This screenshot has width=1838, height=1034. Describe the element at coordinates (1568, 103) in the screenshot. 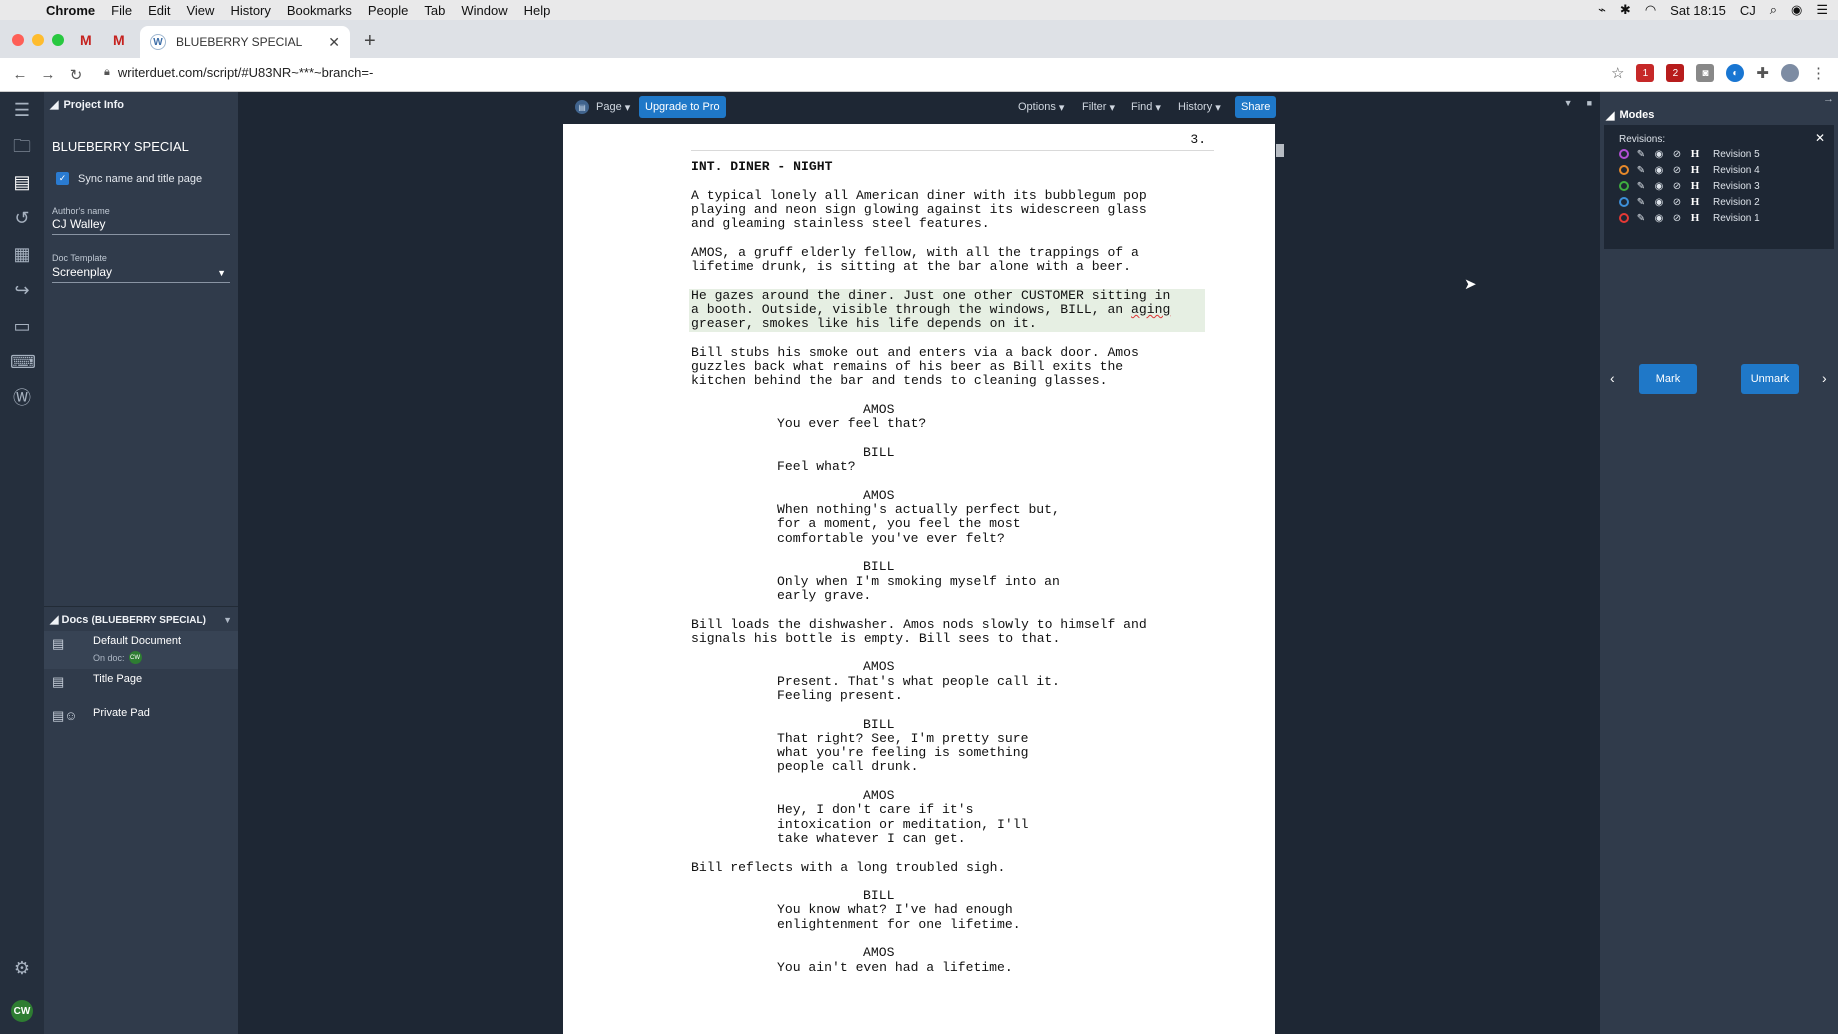

I see `filter-funnel-icon: ▼` at that location.